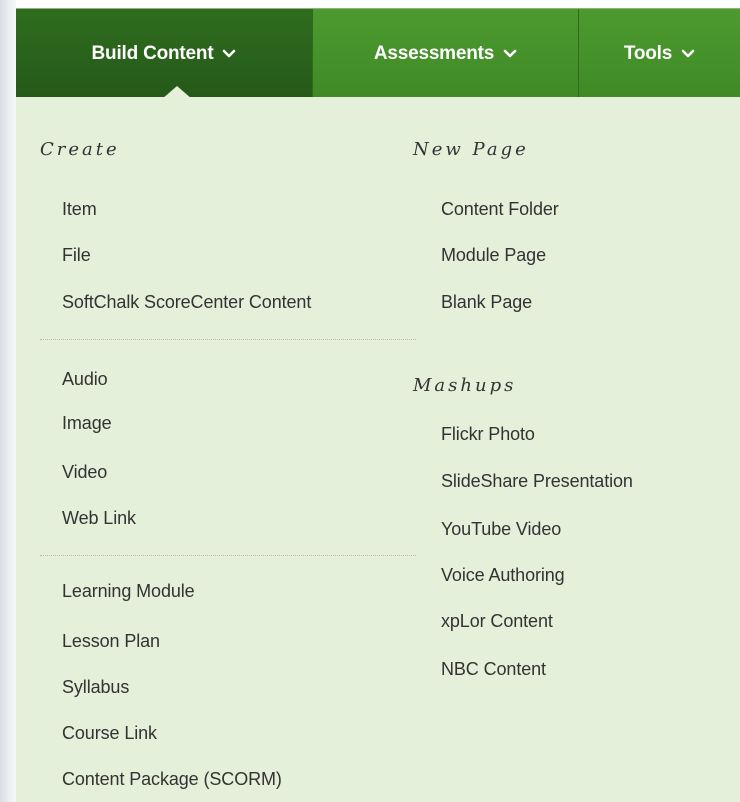  I want to click on section-heading-create: Create, so click(80, 149).